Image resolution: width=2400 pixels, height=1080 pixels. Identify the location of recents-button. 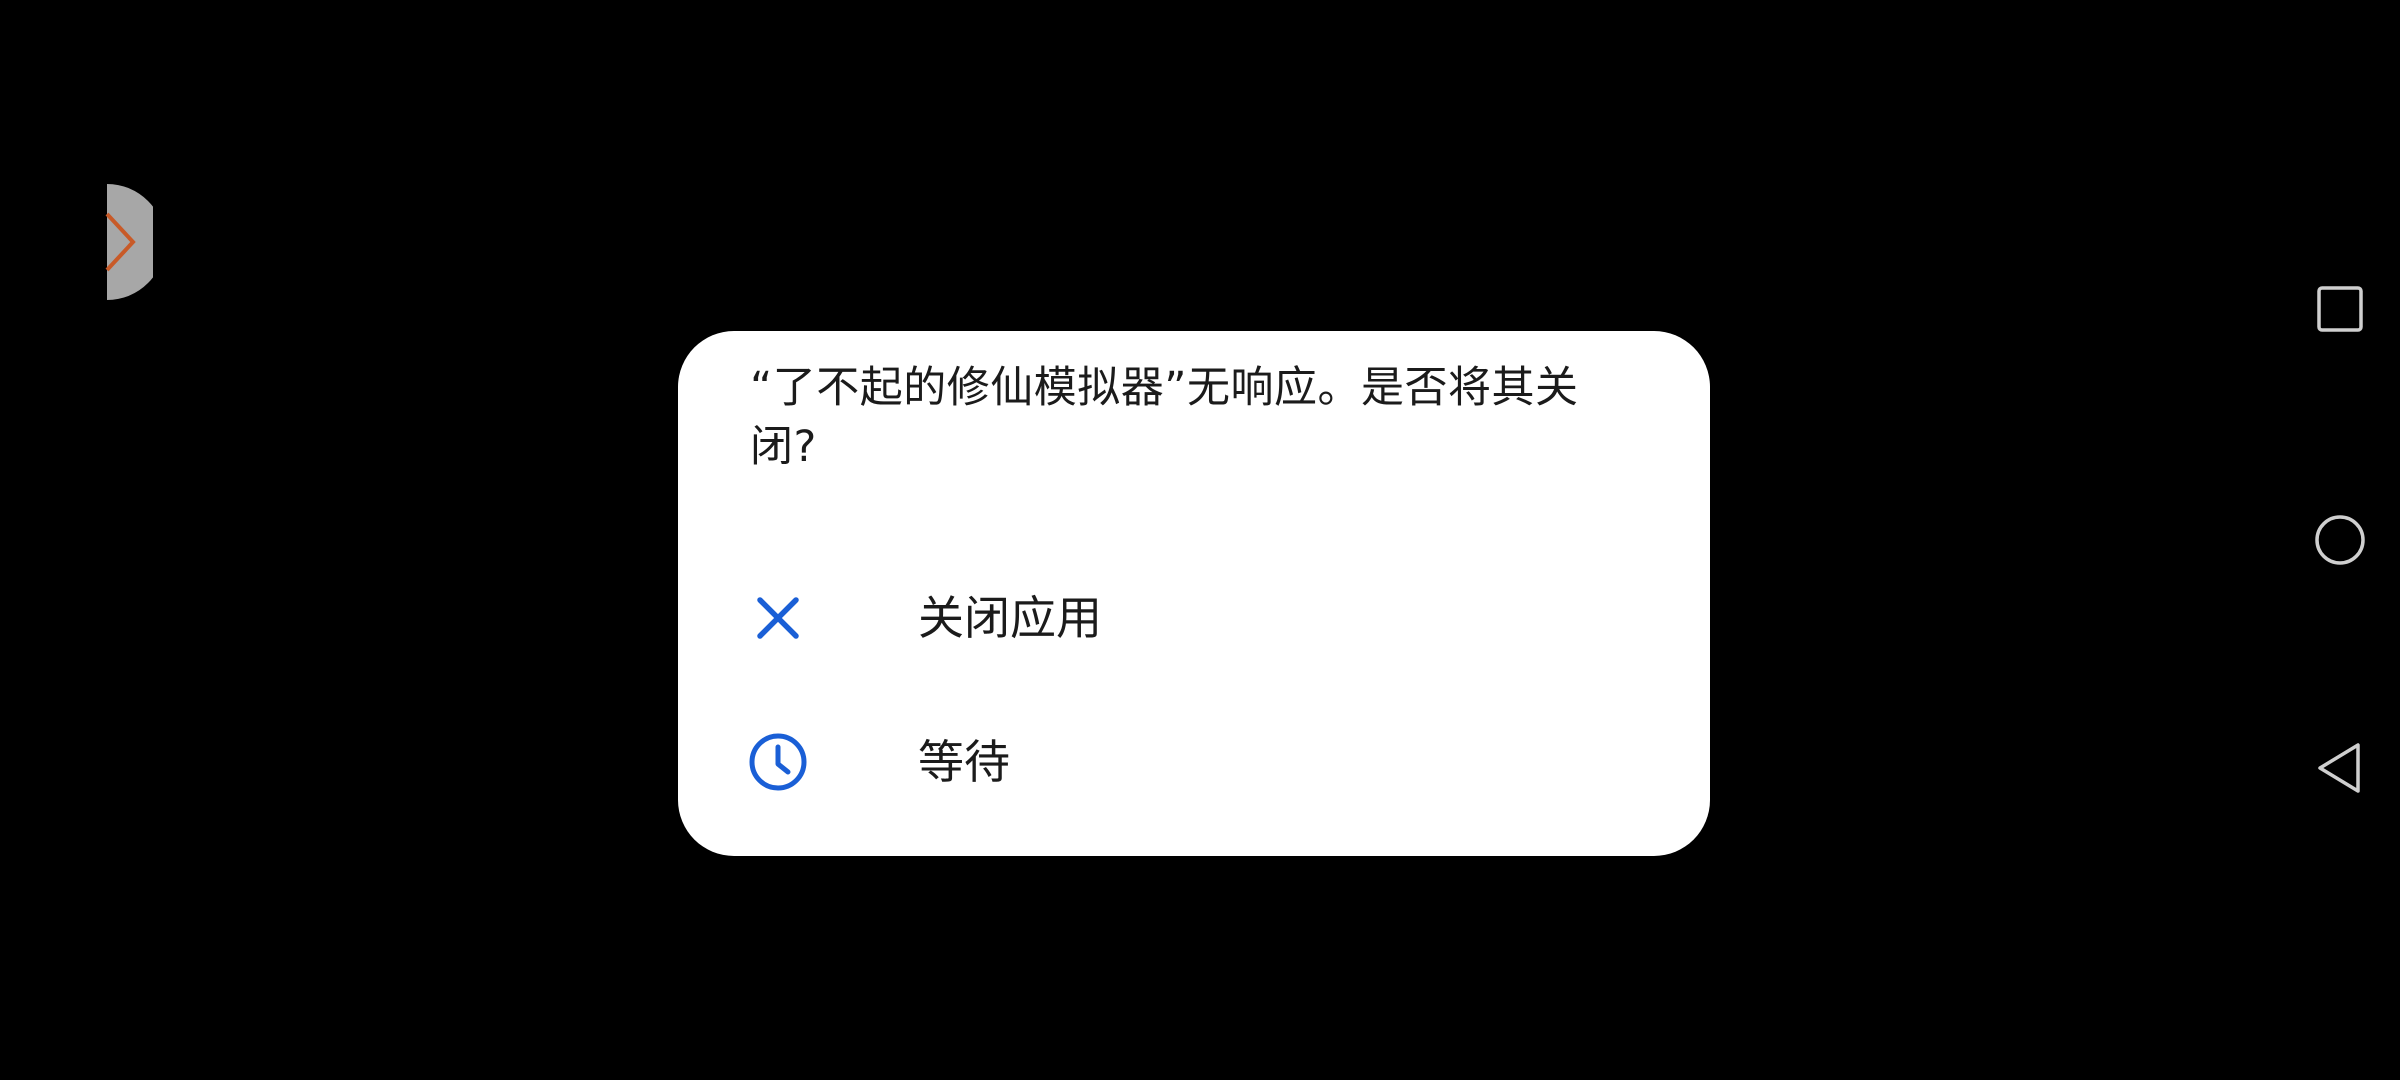
(2340, 309).